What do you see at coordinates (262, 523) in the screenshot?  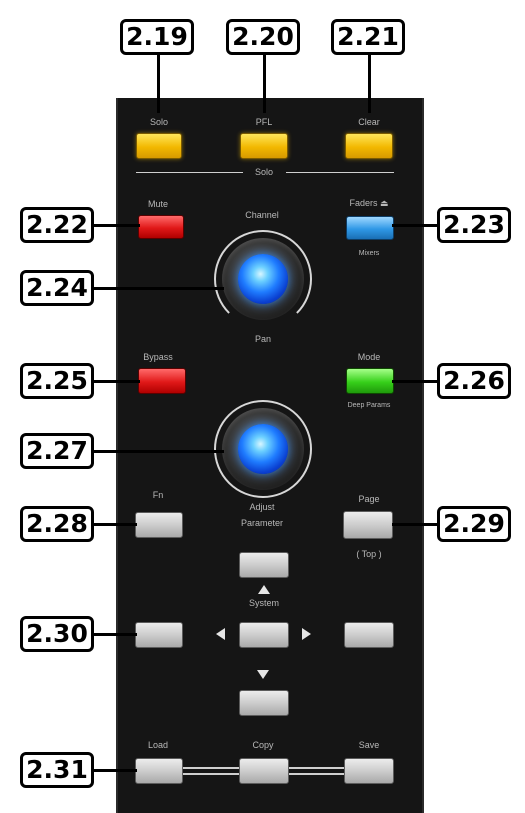 I see `parameter-label: Parameter` at bounding box center [262, 523].